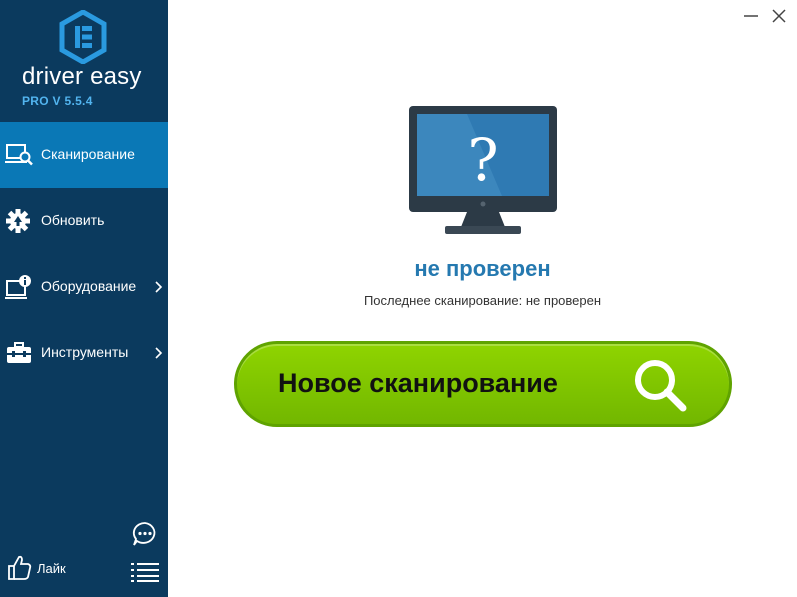  What do you see at coordinates (18, 221) in the screenshot?
I see `gear-update-icon` at bounding box center [18, 221].